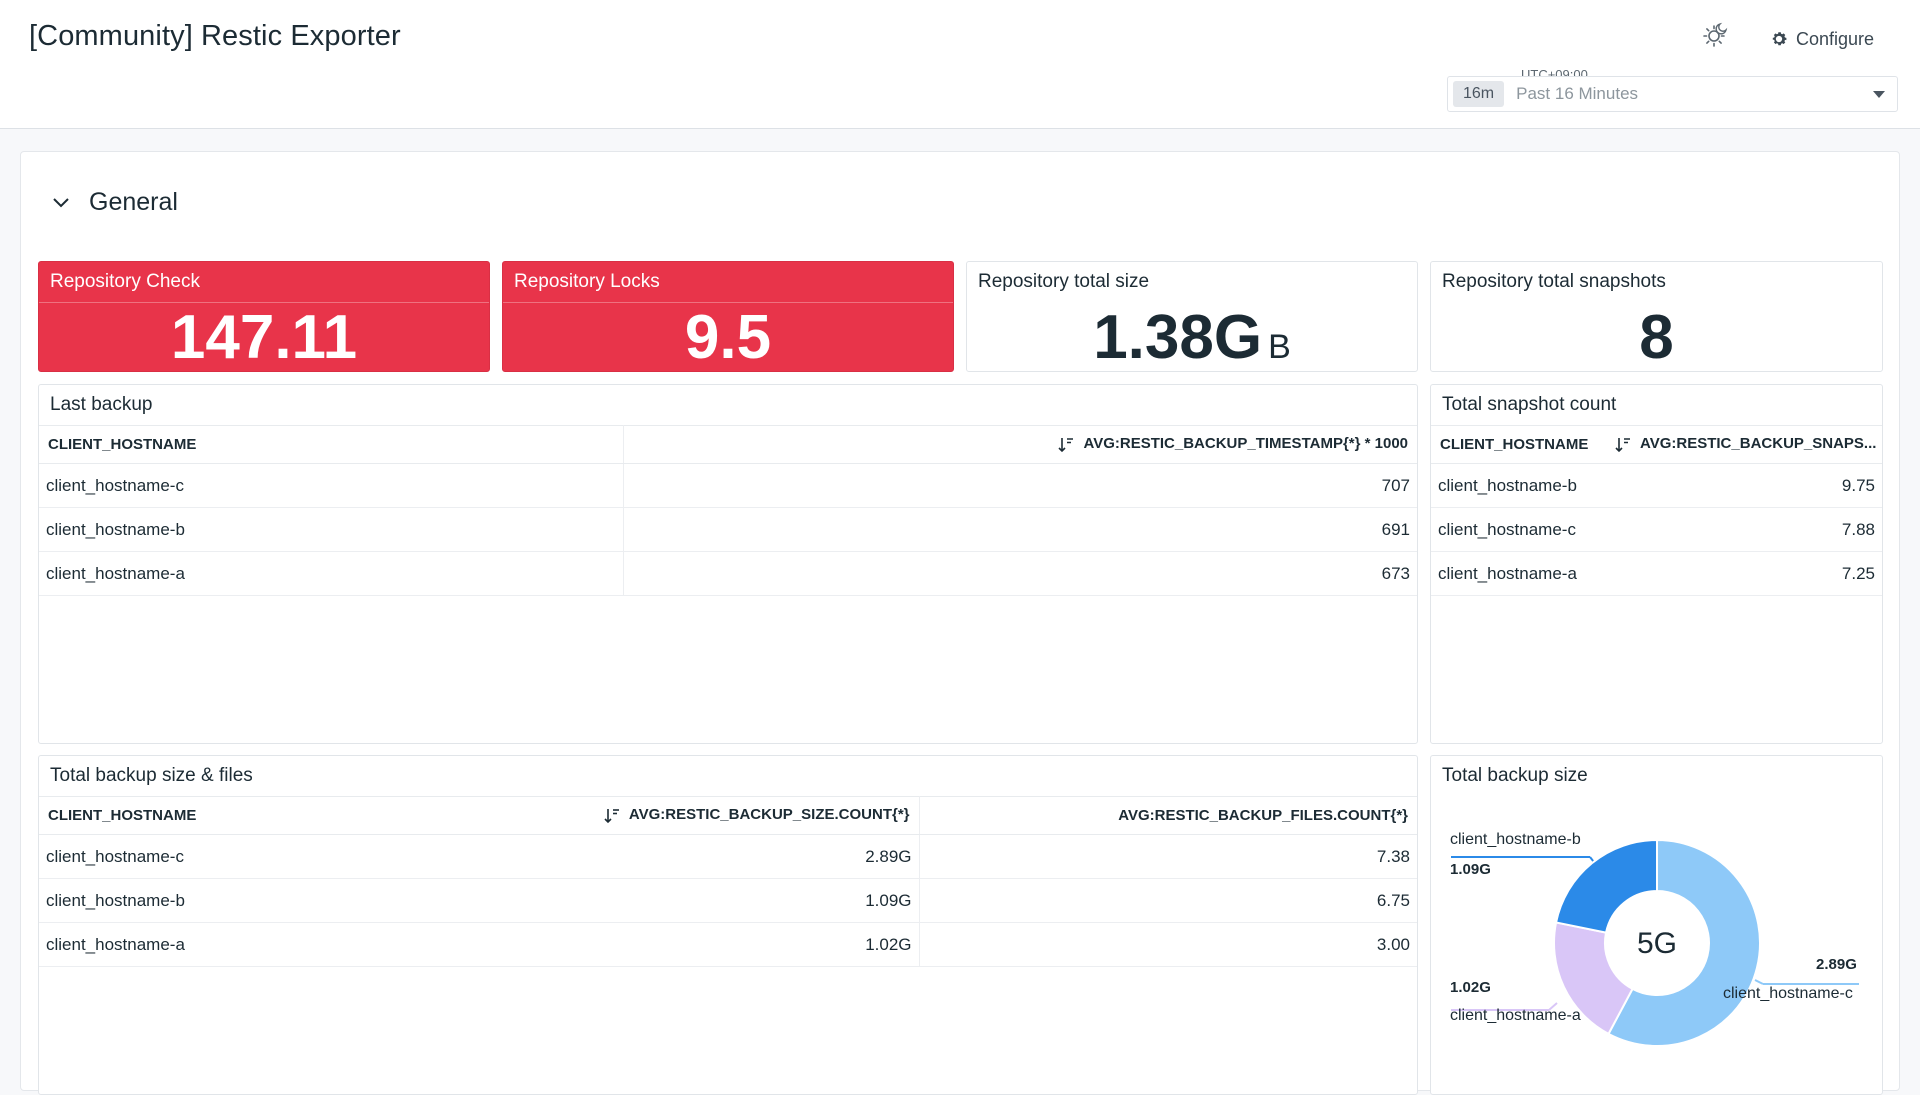 The height and width of the screenshot is (1095, 1920). What do you see at coordinates (1279, 347) in the screenshot?
I see `value-unit: B` at bounding box center [1279, 347].